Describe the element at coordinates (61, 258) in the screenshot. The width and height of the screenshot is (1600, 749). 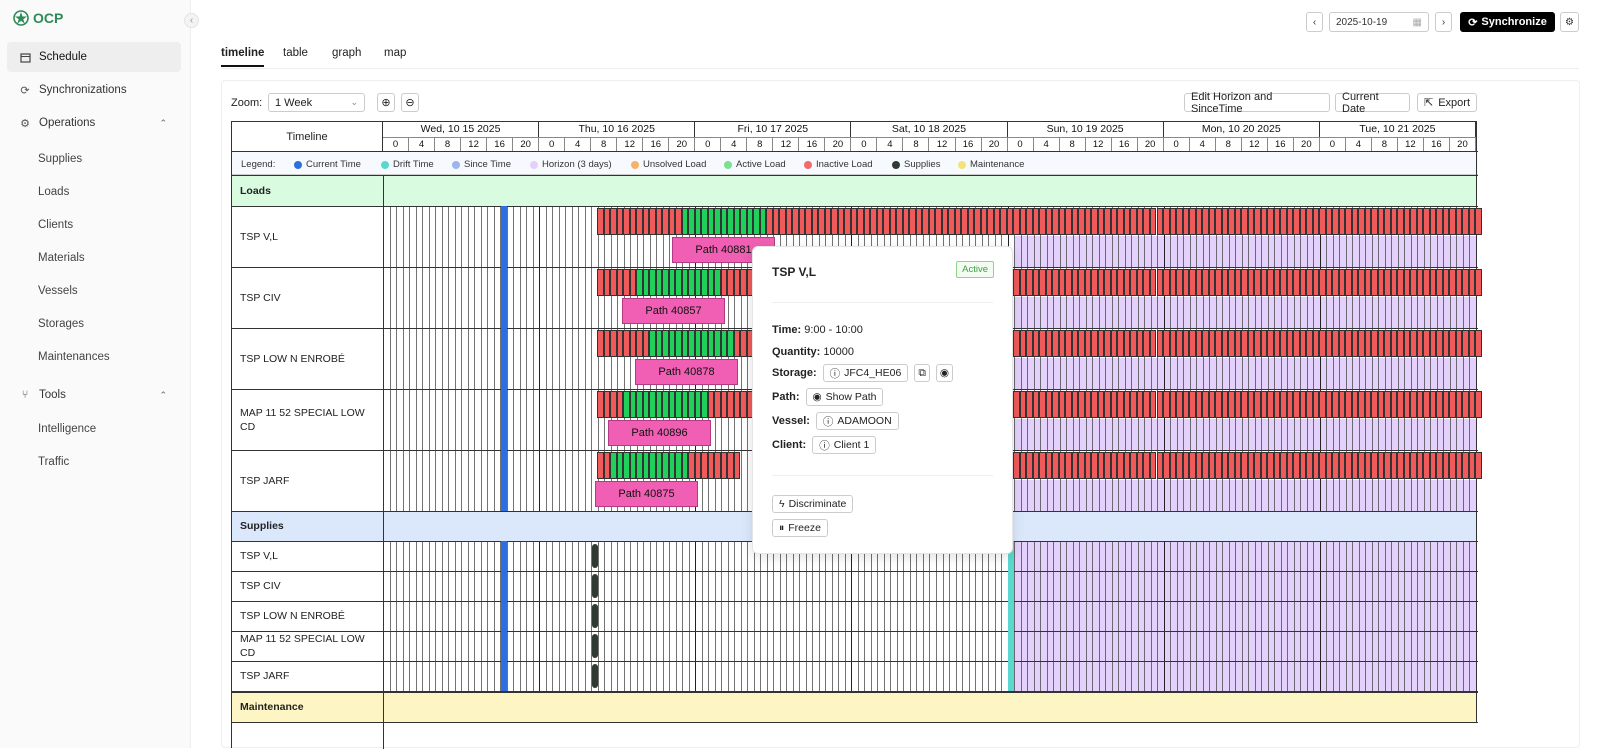
I see `sidebar-subitem-materials: Materials` at that location.